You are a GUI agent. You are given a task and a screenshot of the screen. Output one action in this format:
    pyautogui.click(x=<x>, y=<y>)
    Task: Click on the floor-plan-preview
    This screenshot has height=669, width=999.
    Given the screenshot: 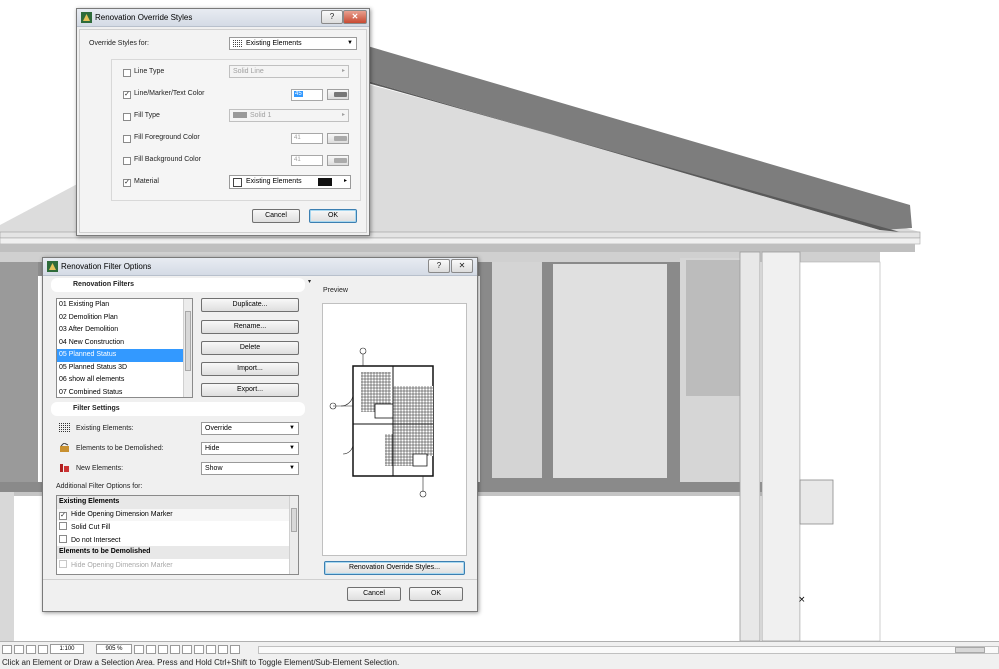 What is the action you would take?
    pyautogui.click(x=381, y=422)
    